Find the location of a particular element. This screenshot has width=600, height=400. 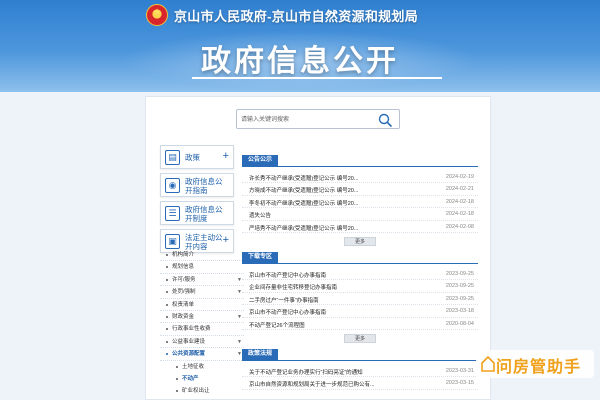

sub-nav-child-item-selected: 不动产 is located at coordinates (202, 379).